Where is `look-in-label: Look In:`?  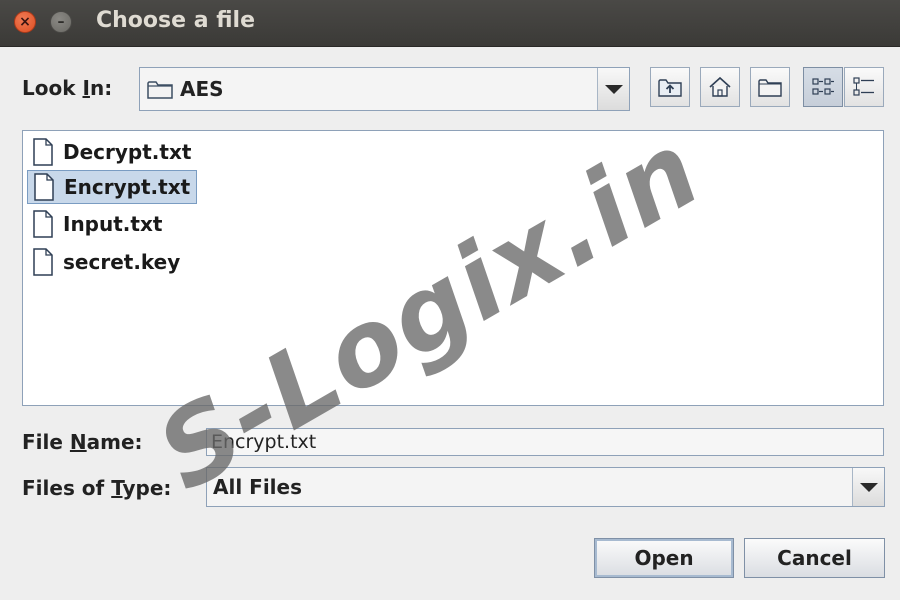
look-in-label: Look In: is located at coordinates (67, 88).